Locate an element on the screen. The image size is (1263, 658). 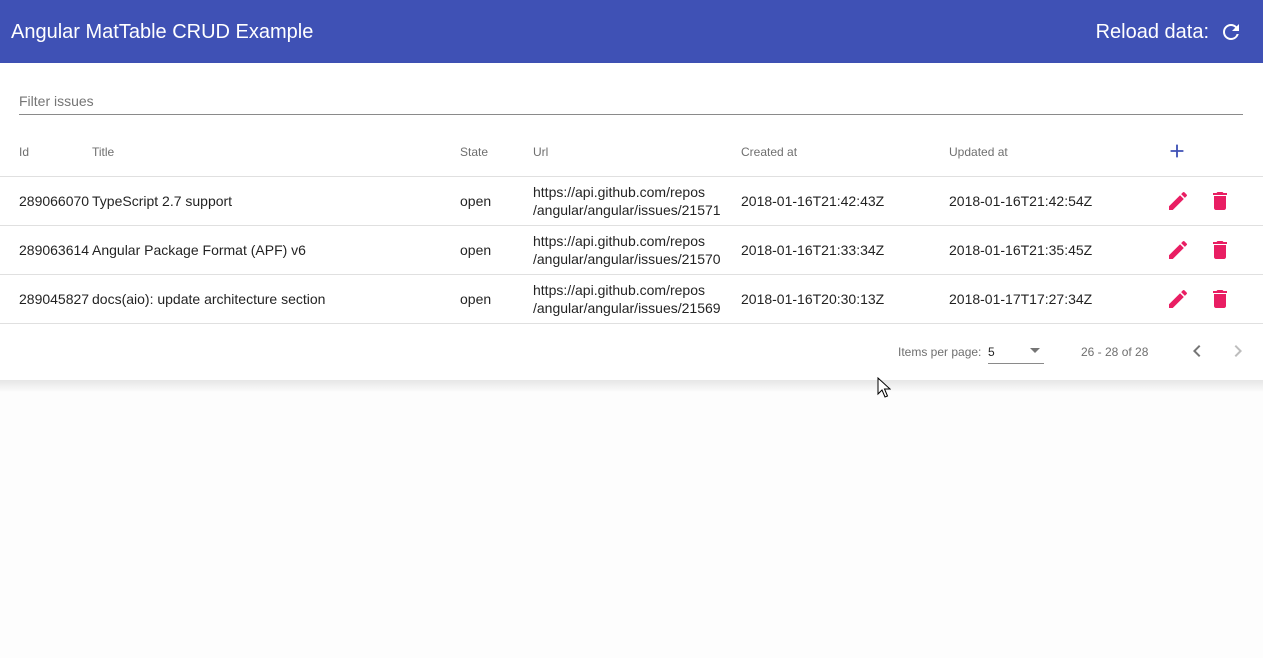
cell-created-at: 2018-01-16T21:42:43Z is located at coordinates (813, 201).